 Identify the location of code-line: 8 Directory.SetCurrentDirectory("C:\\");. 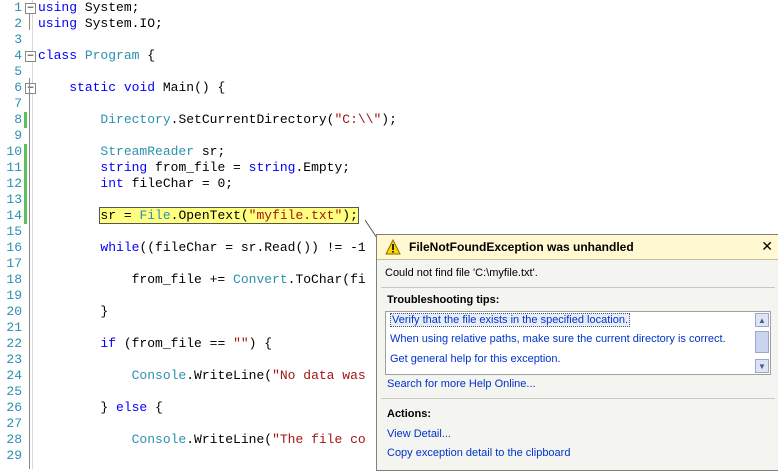
(389, 120).